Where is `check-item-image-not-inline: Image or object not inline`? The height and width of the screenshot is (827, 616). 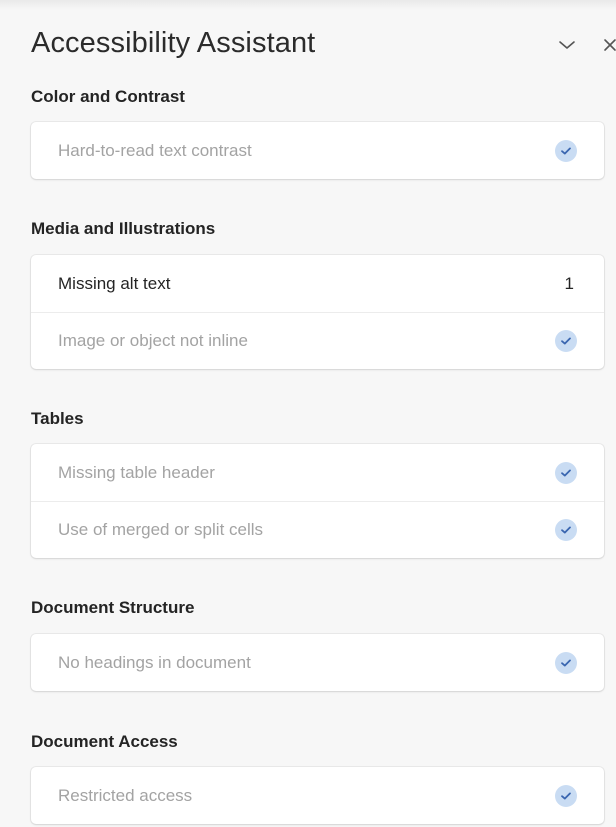
check-item-image-not-inline: Image or object not inline is located at coordinates (317, 340).